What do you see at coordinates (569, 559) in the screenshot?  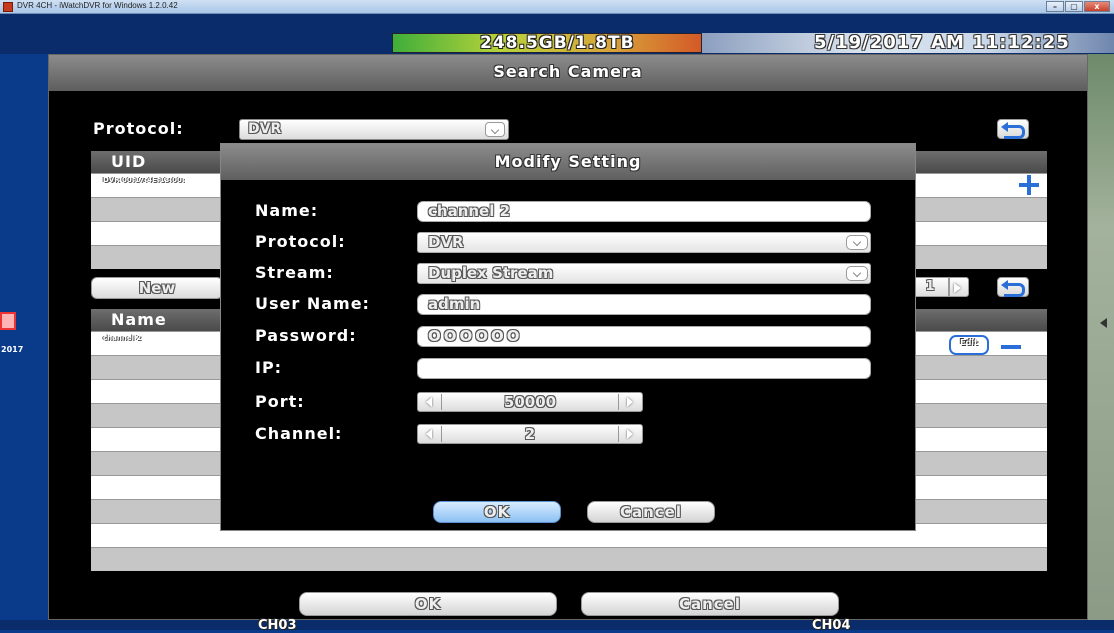 I see `table-row` at bounding box center [569, 559].